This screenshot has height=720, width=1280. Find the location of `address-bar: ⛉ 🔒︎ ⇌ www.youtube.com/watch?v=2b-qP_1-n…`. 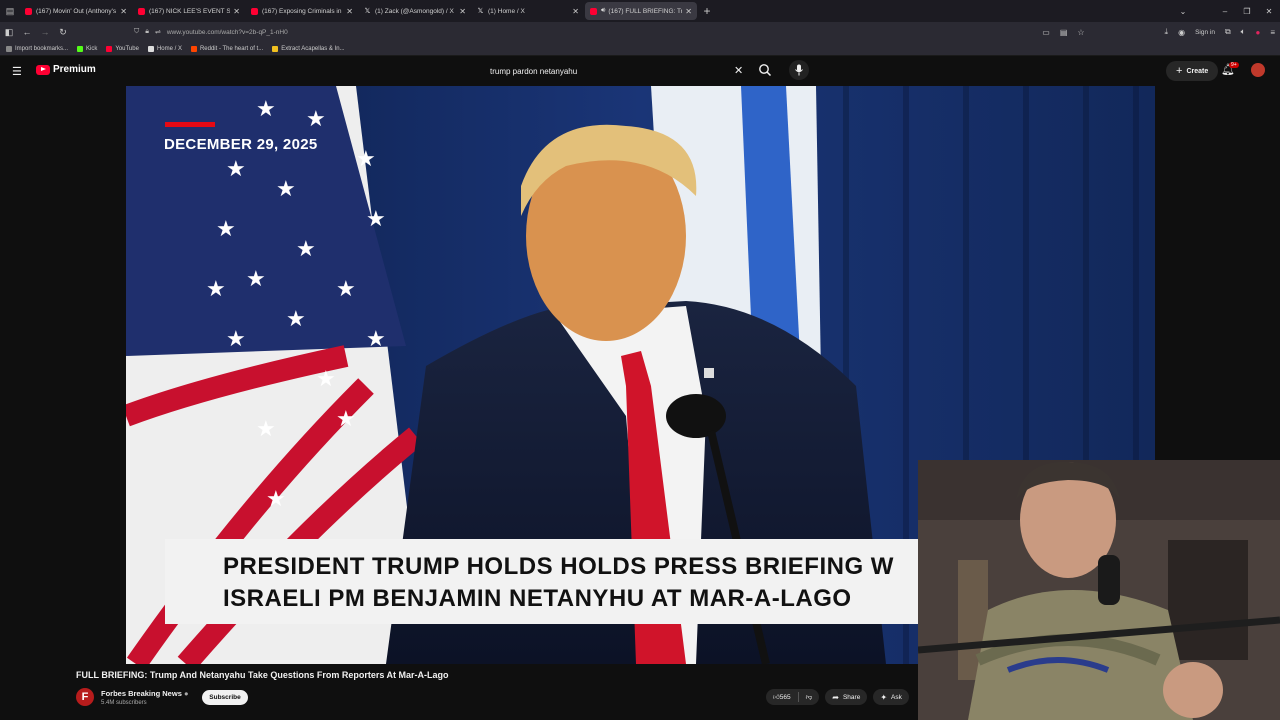

address-bar: ⛉ 🔒︎ ⇌ www.youtube.com/watch?v=2b-qP_1-n… is located at coordinates (609, 32).